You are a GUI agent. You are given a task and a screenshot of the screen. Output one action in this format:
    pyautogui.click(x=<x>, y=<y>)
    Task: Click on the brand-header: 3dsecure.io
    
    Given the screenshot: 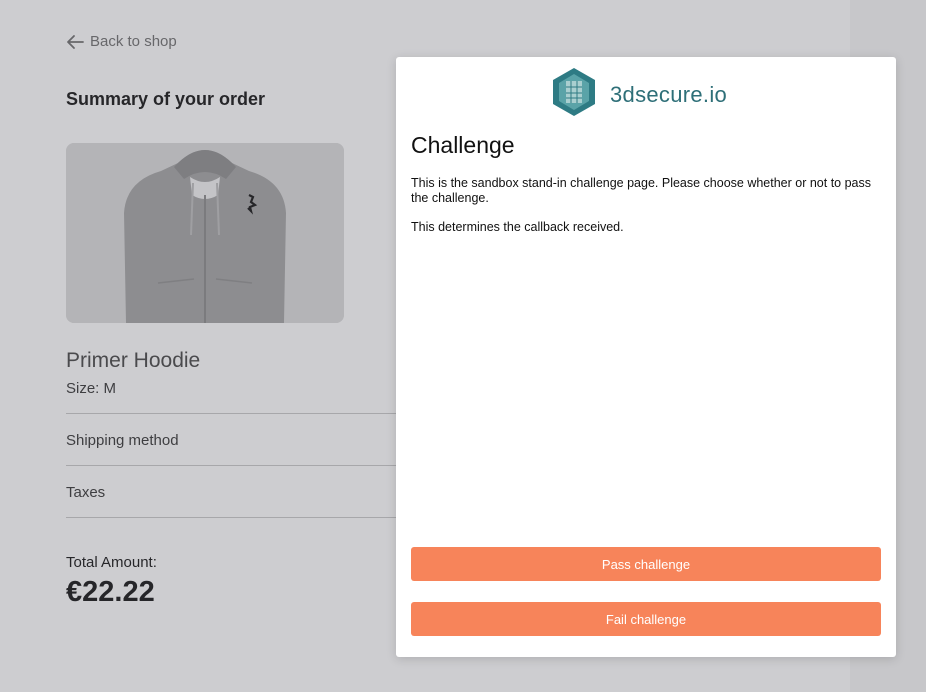 What is the action you would take?
    pyautogui.click(x=639, y=94)
    